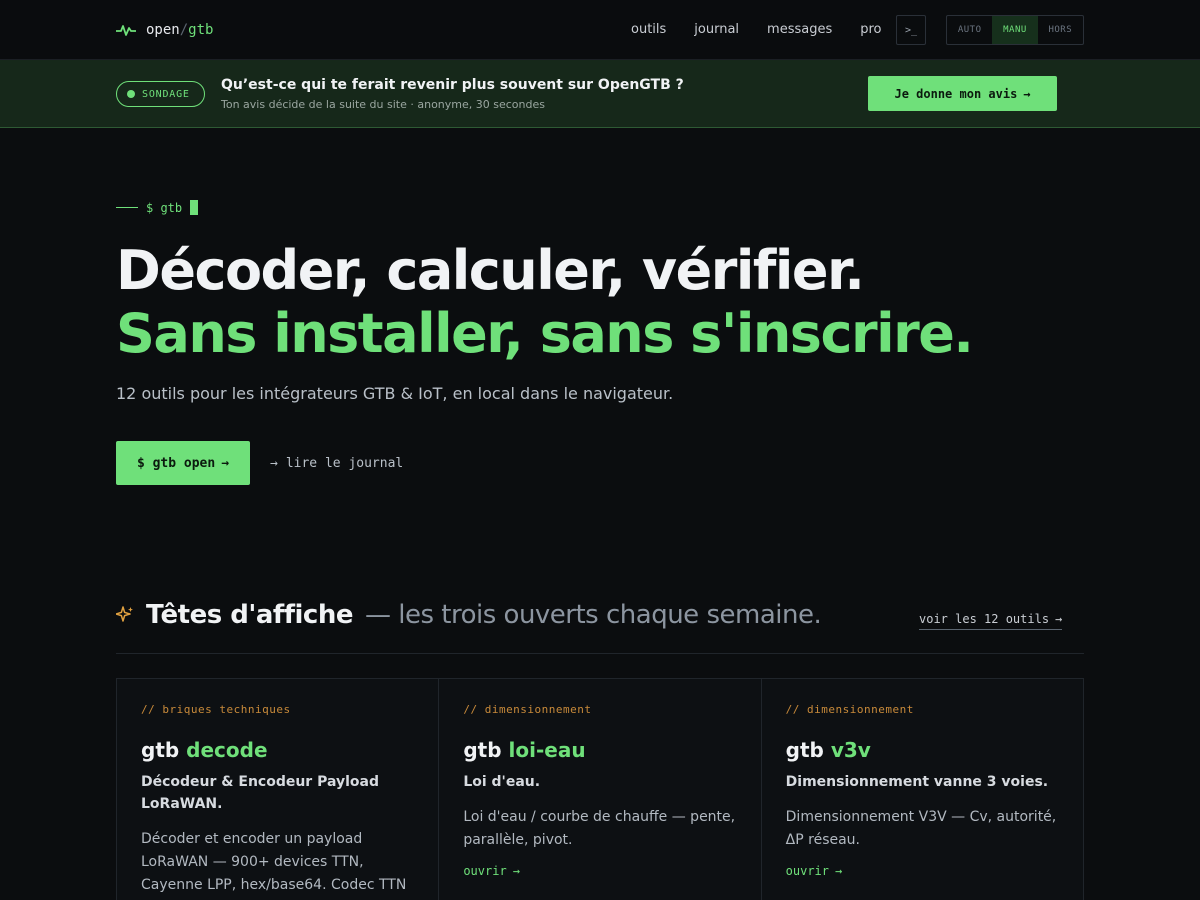 The width and height of the screenshot is (1200, 900). What do you see at coordinates (1060, 30) in the screenshot?
I see `mode-hors-option: HORS` at bounding box center [1060, 30].